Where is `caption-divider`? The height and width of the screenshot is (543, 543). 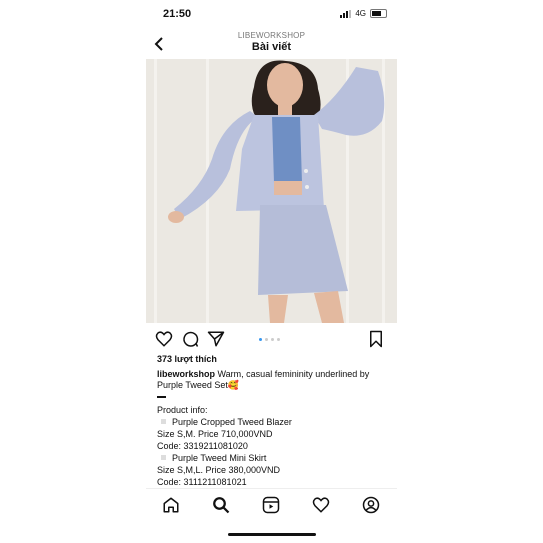 caption-divider is located at coordinates (161, 397).